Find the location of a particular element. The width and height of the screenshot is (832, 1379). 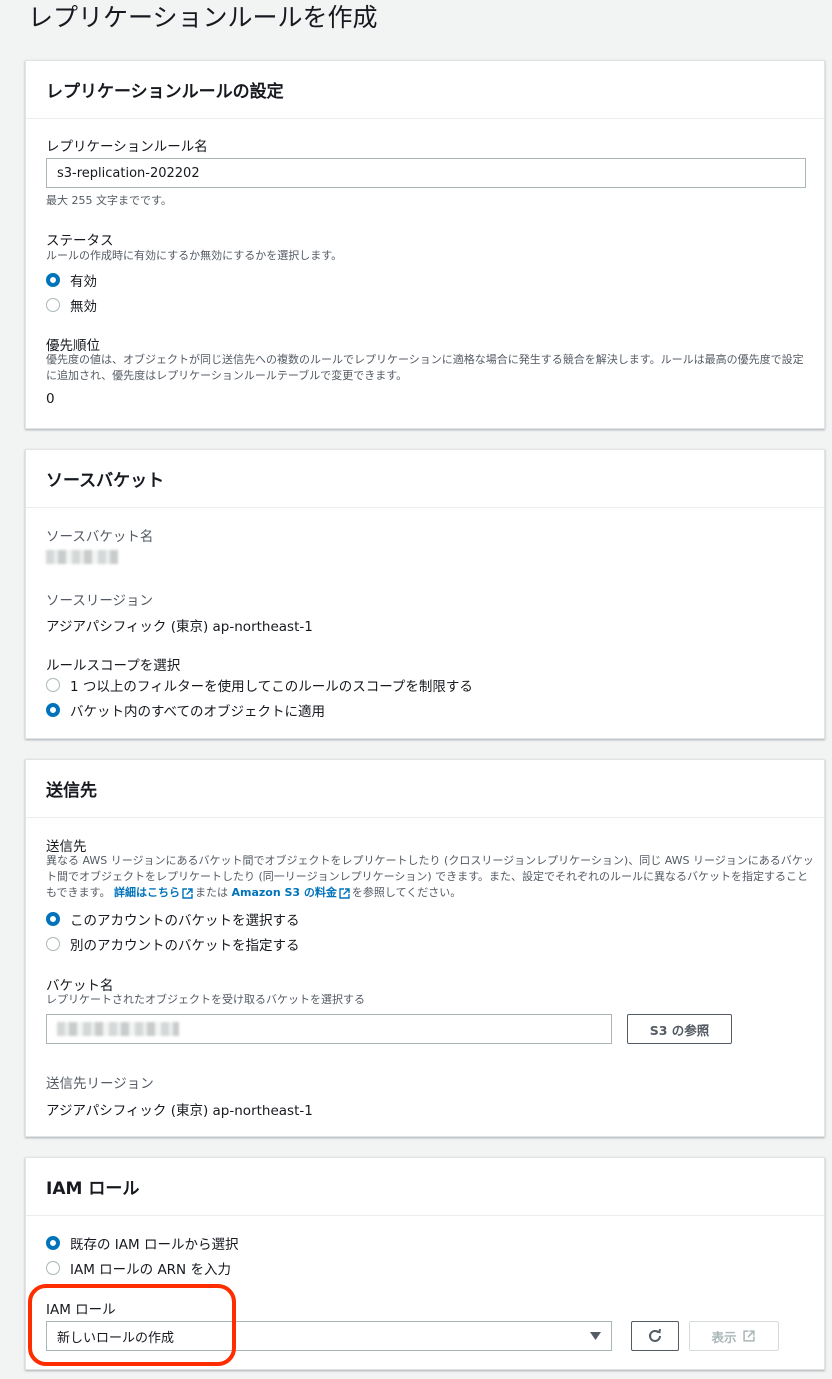

status-disabled-radio: 無効 is located at coordinates (71, 305).